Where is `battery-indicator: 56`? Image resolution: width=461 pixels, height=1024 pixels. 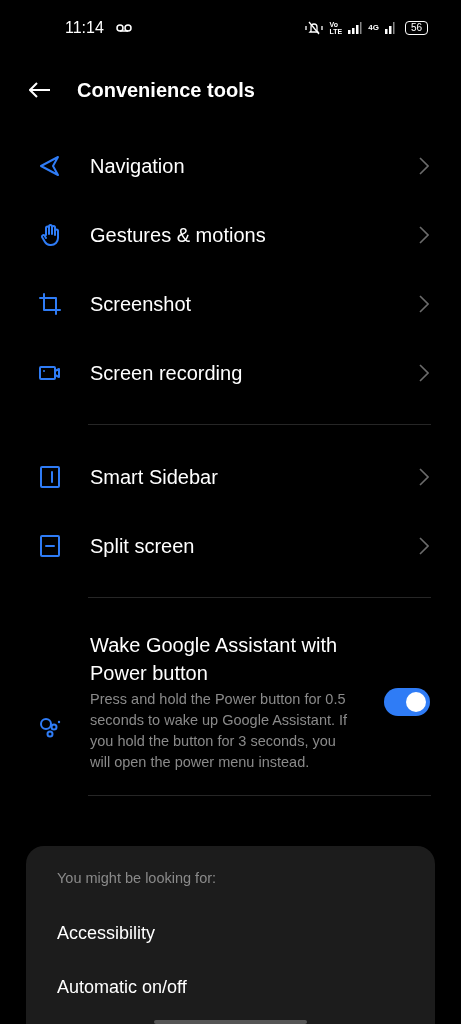
battery-indicator: 56 is located at coordinates (416, 28).